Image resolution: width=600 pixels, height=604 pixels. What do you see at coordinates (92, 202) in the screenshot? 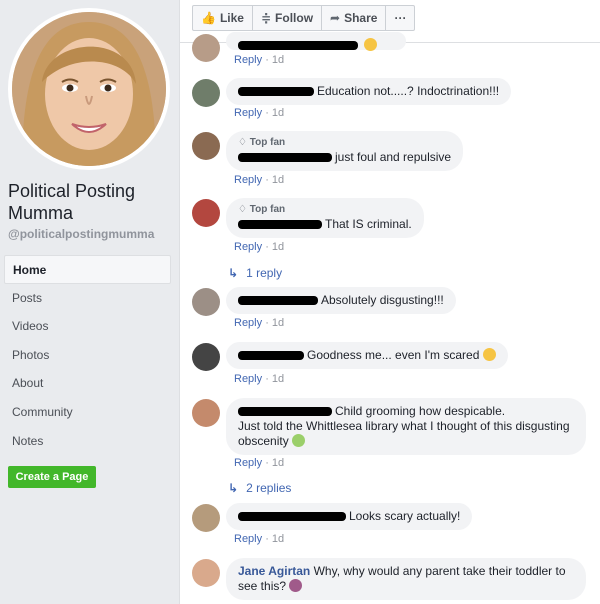
I see `page-title: Political Posting Mumma` at bounding box center [92, 202].